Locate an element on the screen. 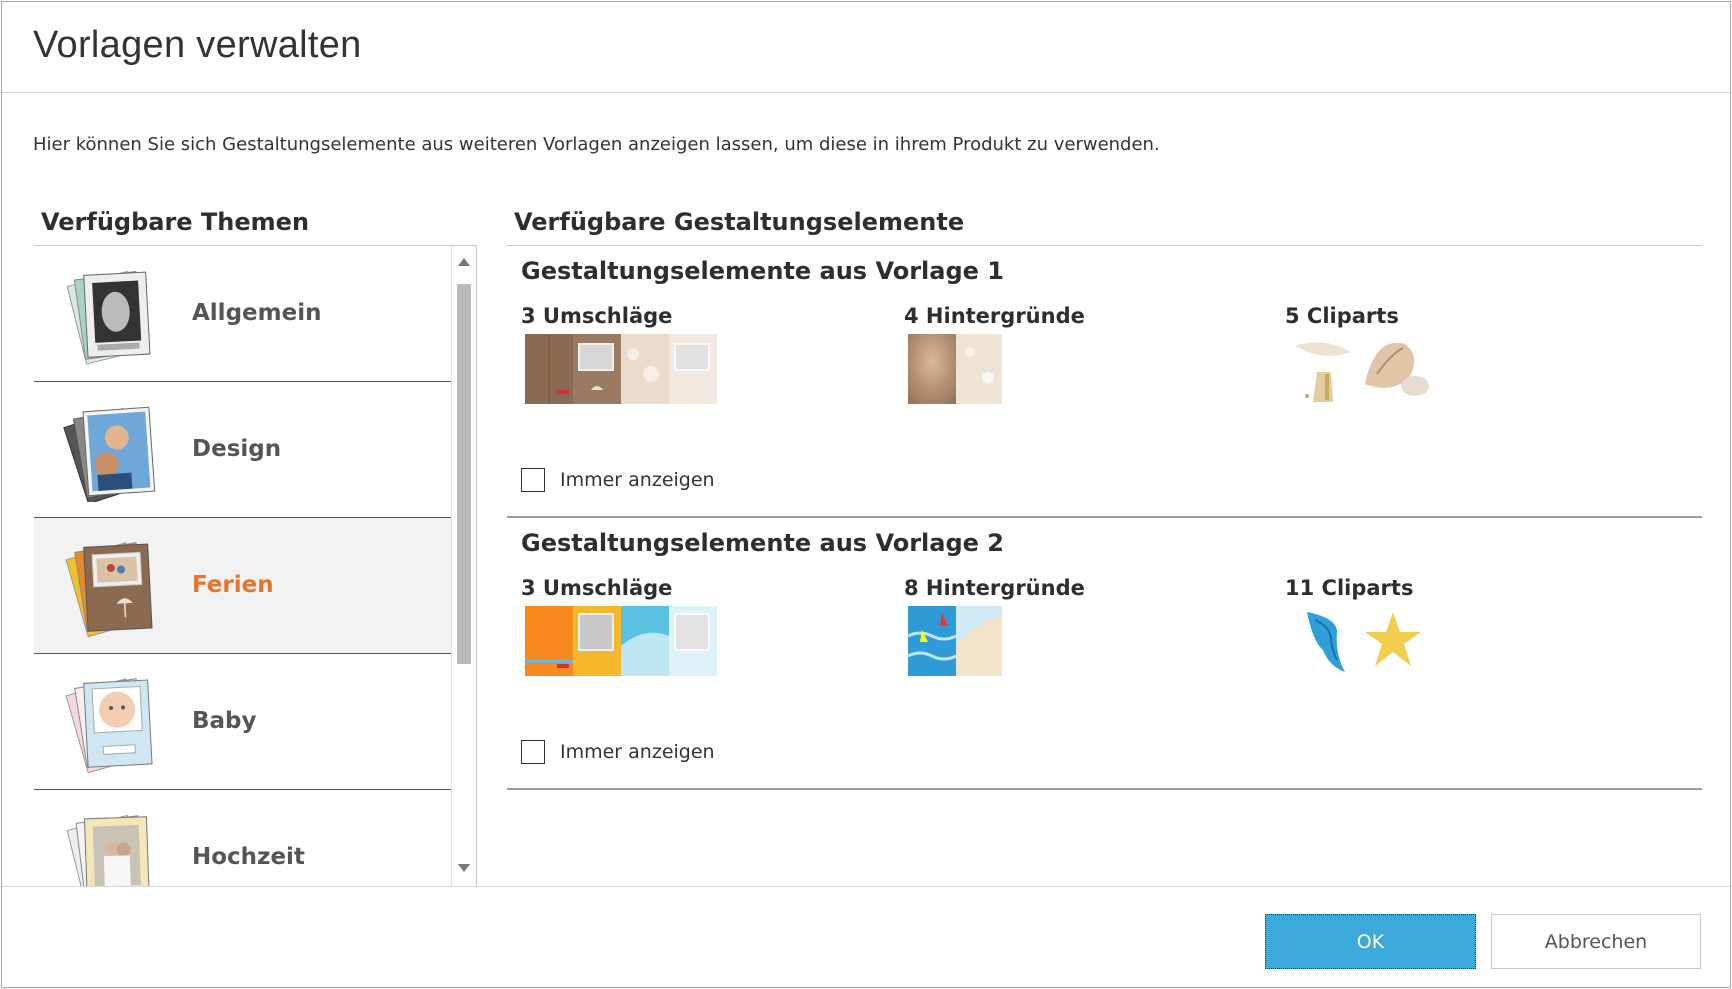 This screenshot has height=989, width=1732. backgrounds-group: 4 Hintergründe is located at coordinates (994, 354).